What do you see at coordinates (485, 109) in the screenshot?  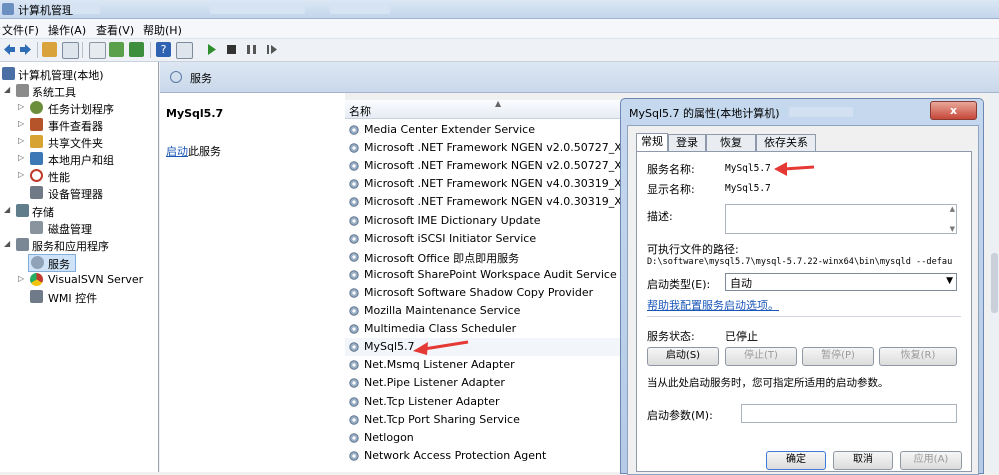 I see `column-header-name: 名称 ▲` at bounding box center [485, 109].